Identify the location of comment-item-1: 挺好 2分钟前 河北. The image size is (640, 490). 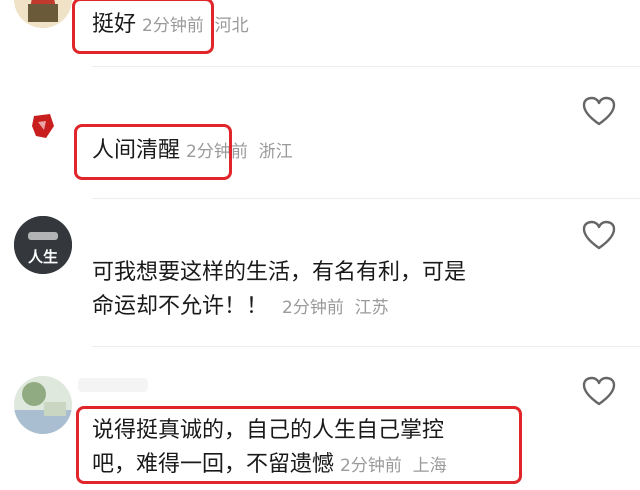
(320, 30).